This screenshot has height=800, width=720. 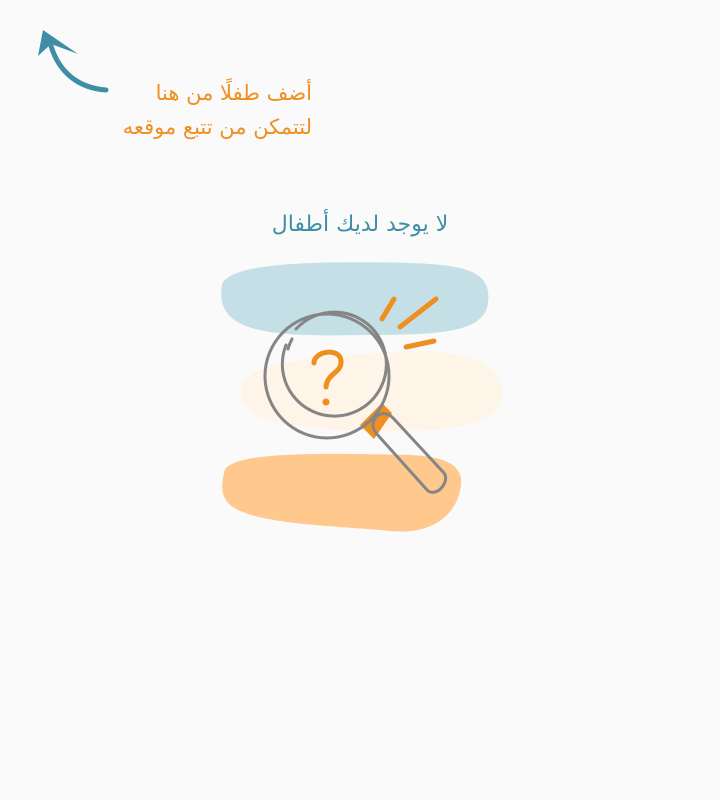 What do you see at coordinates (186, 110) in the screenshot?
I see `add-child-hint: أضف طفلًا من هنا لتتمكن من تتبع موقعه` at bounding box center [186, 110].